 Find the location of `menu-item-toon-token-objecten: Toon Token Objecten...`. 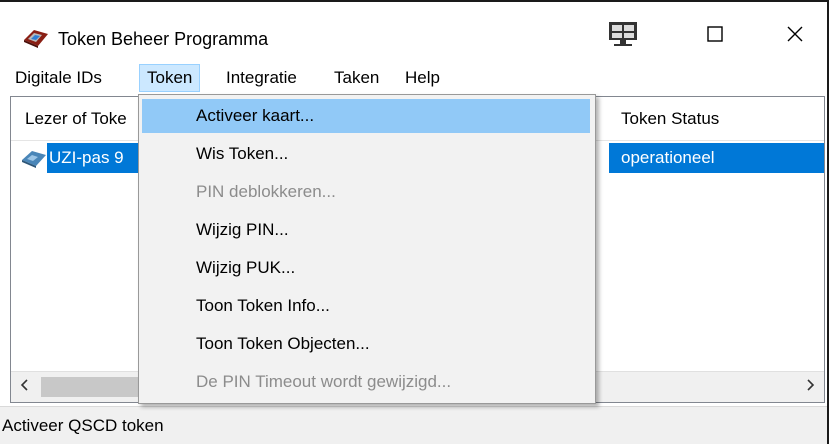

menu-item-toon-token-objecten: Toon Token Objecten... is located at coordinates (366, 344).